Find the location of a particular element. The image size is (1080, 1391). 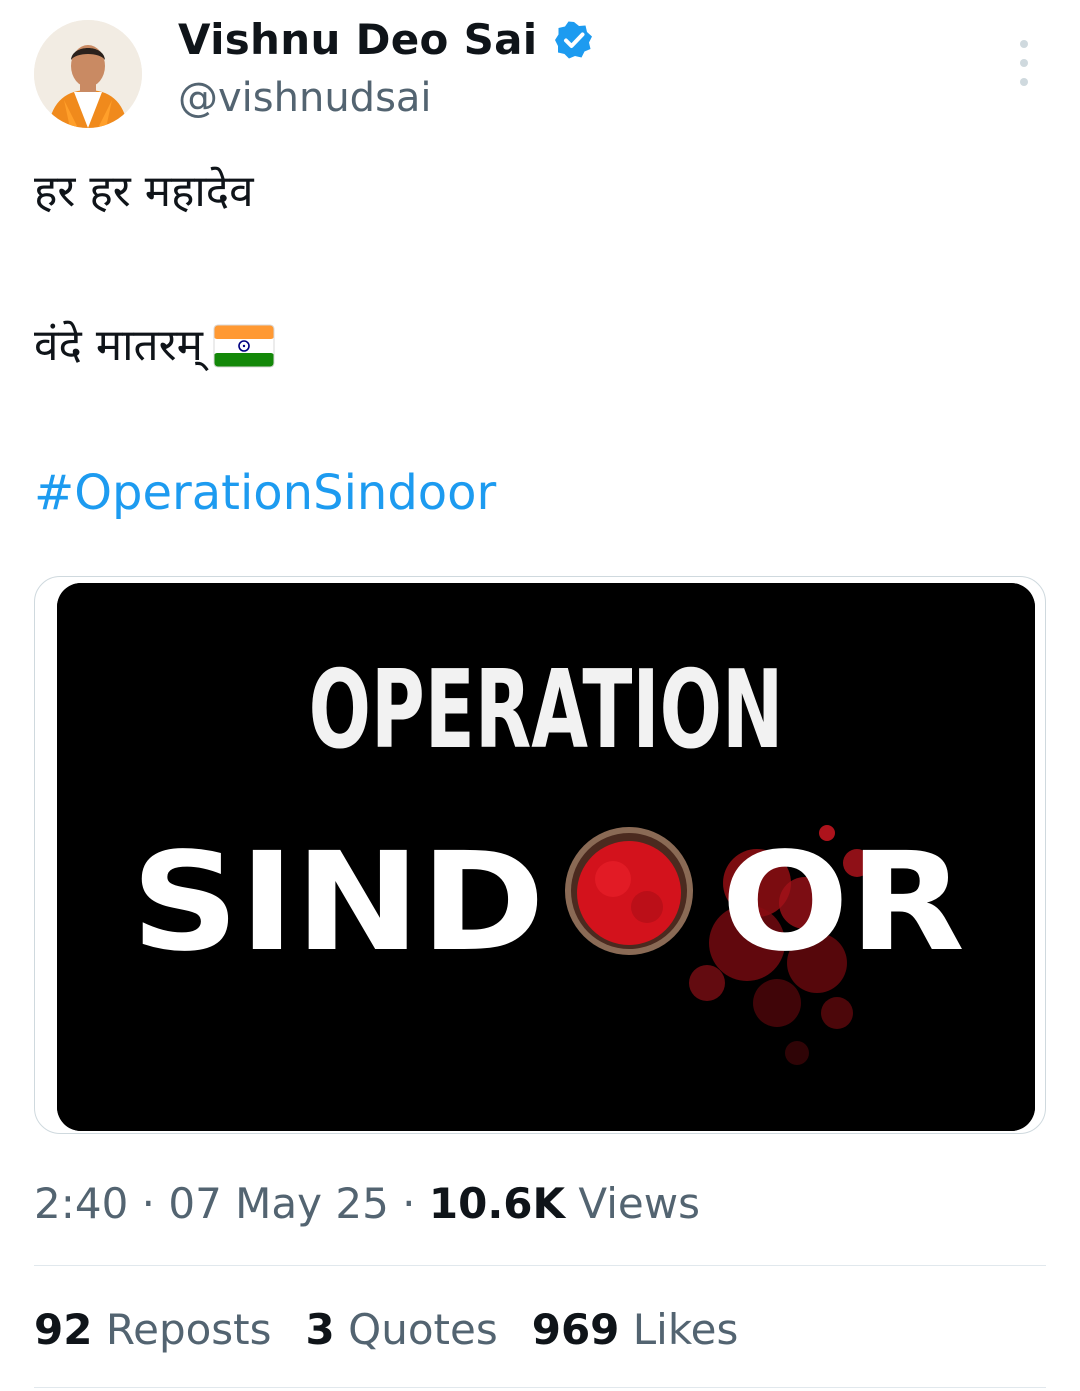

author-handle: @vishnudsai is located at coordinates (305, 98).